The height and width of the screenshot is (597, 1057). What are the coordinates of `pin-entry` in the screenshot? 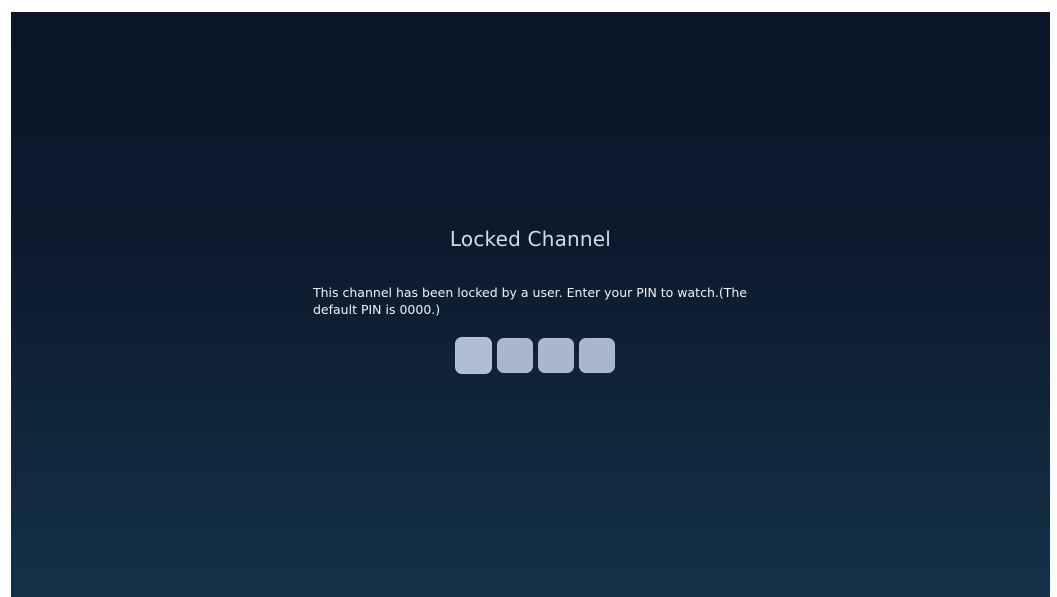 It's located at (535, 355).